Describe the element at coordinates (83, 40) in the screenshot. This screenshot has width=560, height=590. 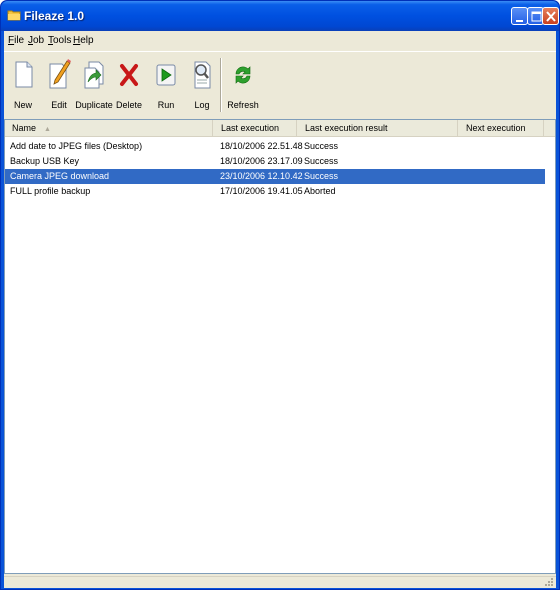
I see `menu-help: Help` at that location.